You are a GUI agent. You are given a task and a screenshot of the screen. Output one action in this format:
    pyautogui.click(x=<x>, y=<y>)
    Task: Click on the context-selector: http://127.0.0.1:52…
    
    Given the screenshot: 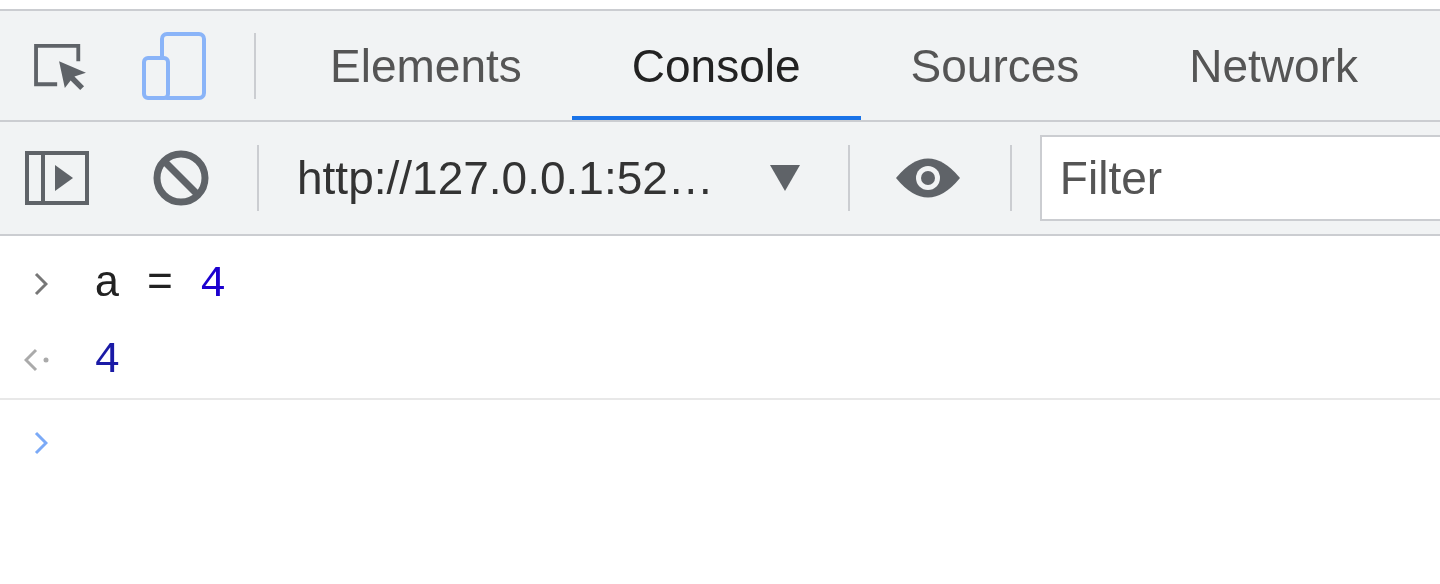 What is the action you would take?
    pyautogui.click(x=548, y=178)
    